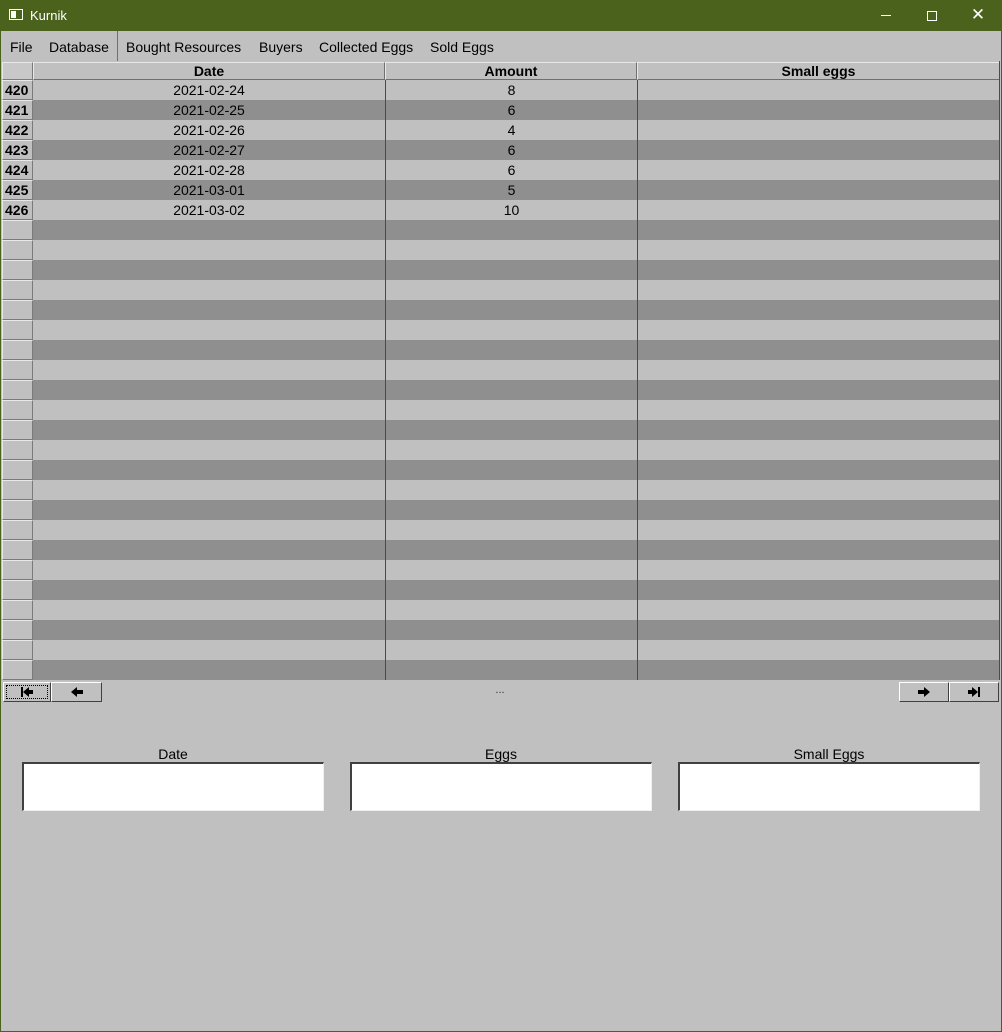 The height and width of the screenshot is (1032, 1002). What do you see at coordinates (366, 47) in the screenshot?
I see `menu-collected-eggs: Collected Eggs` at bounding box center [366, 47].